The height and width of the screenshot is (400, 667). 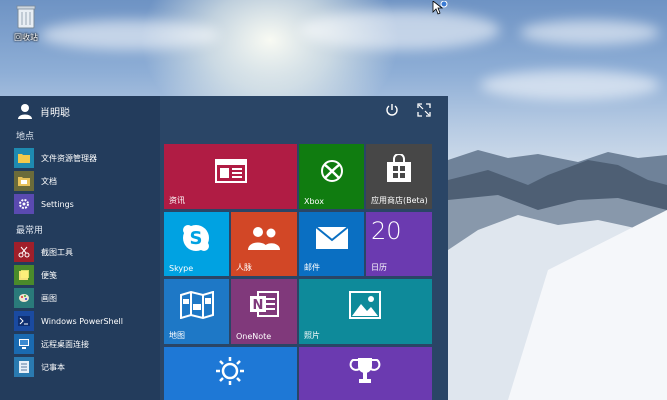 I want to click on power-icon, so click(x=392, y=110).